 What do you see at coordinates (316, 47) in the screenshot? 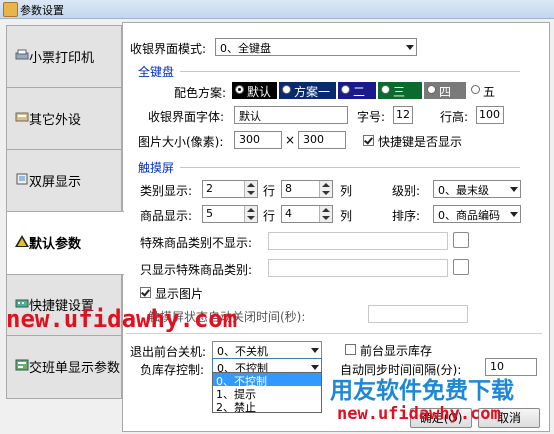
I see `mode-select: 0、全键盘` at bounding box center [316, 47].